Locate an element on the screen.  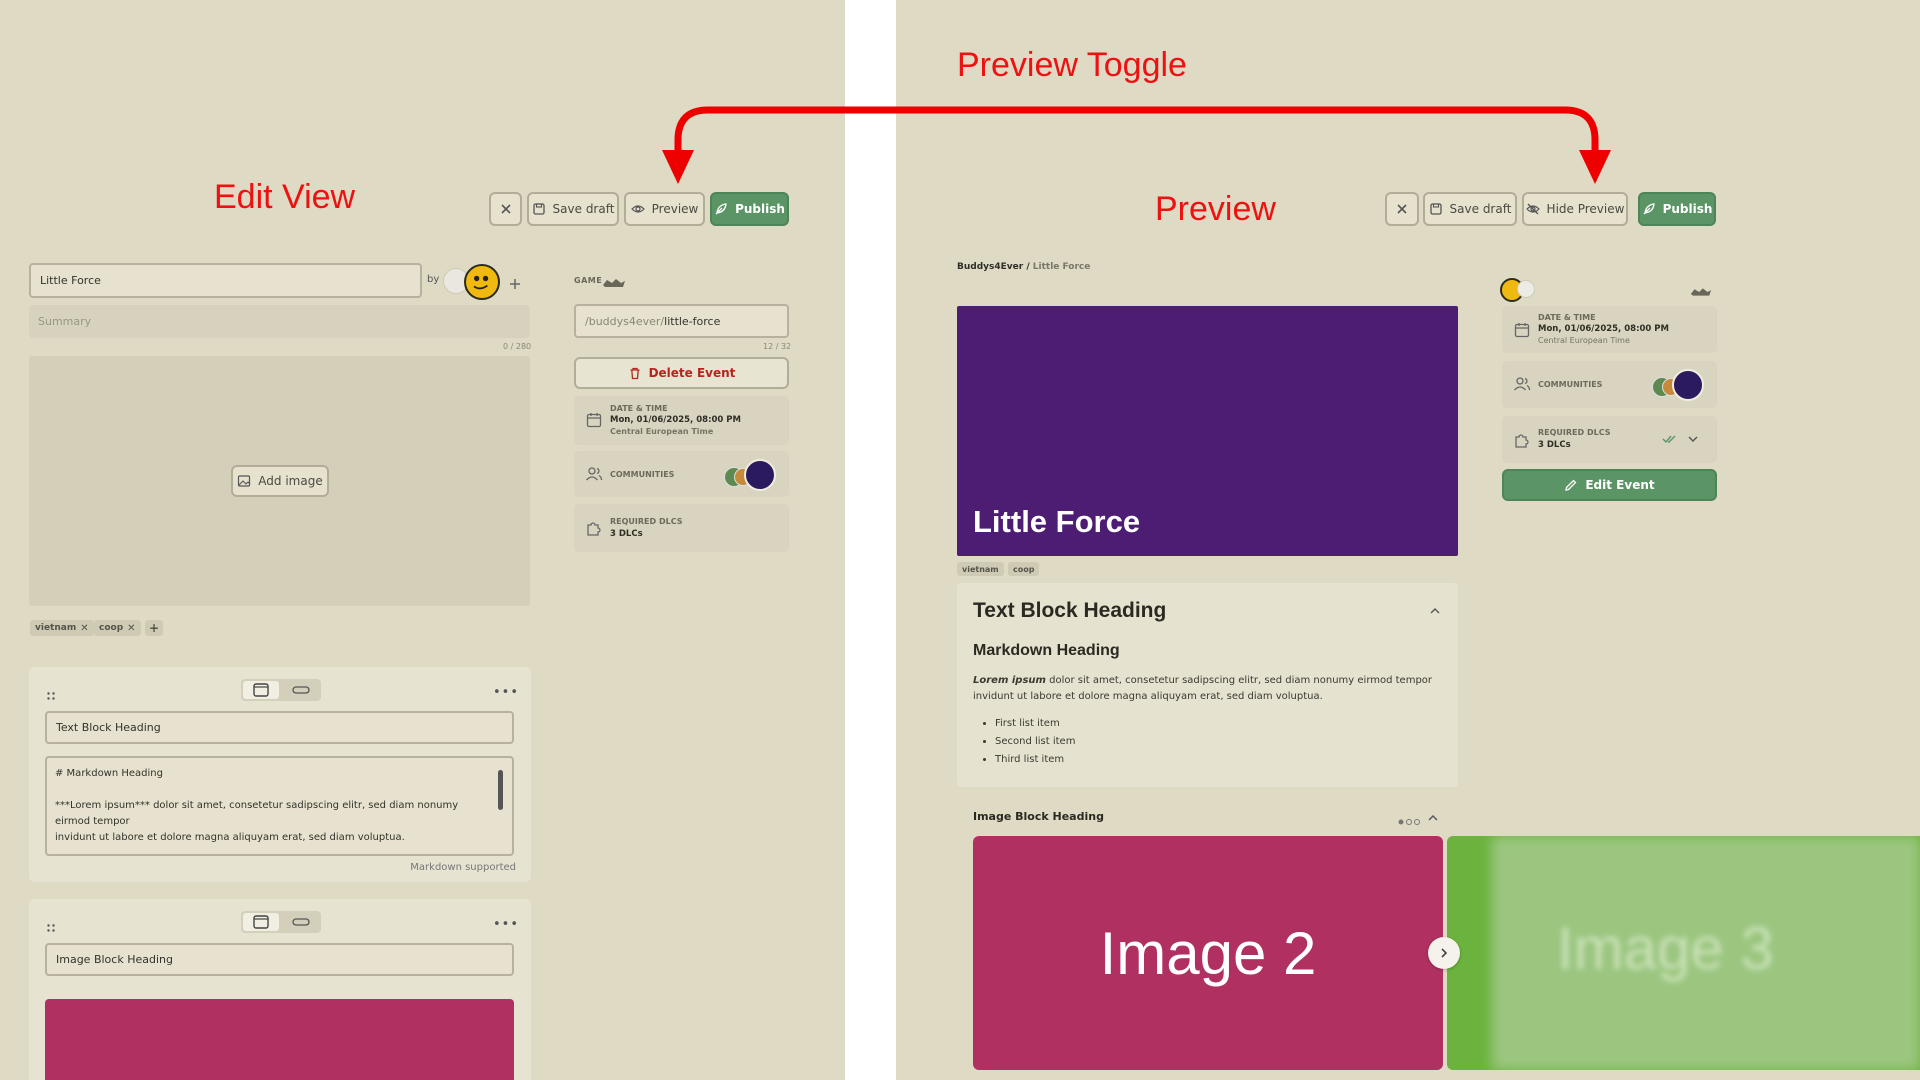
preview-button: Preview is located at coordinates (664, 209).